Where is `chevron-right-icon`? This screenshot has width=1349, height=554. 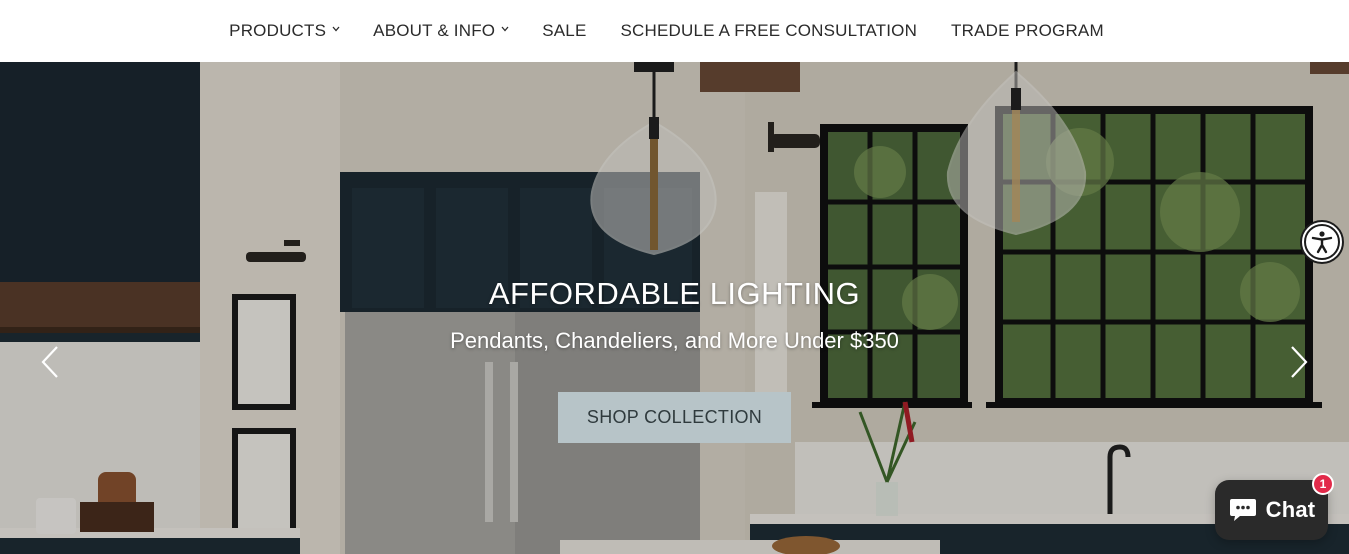 chevron-right-icon is located at coordinates (1299, 362).